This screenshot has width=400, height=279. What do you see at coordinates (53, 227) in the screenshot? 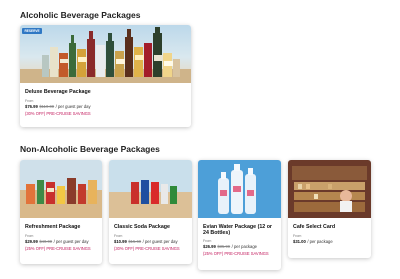
I see `package-name: Refreshment Package` at bounding box center [53, 227].